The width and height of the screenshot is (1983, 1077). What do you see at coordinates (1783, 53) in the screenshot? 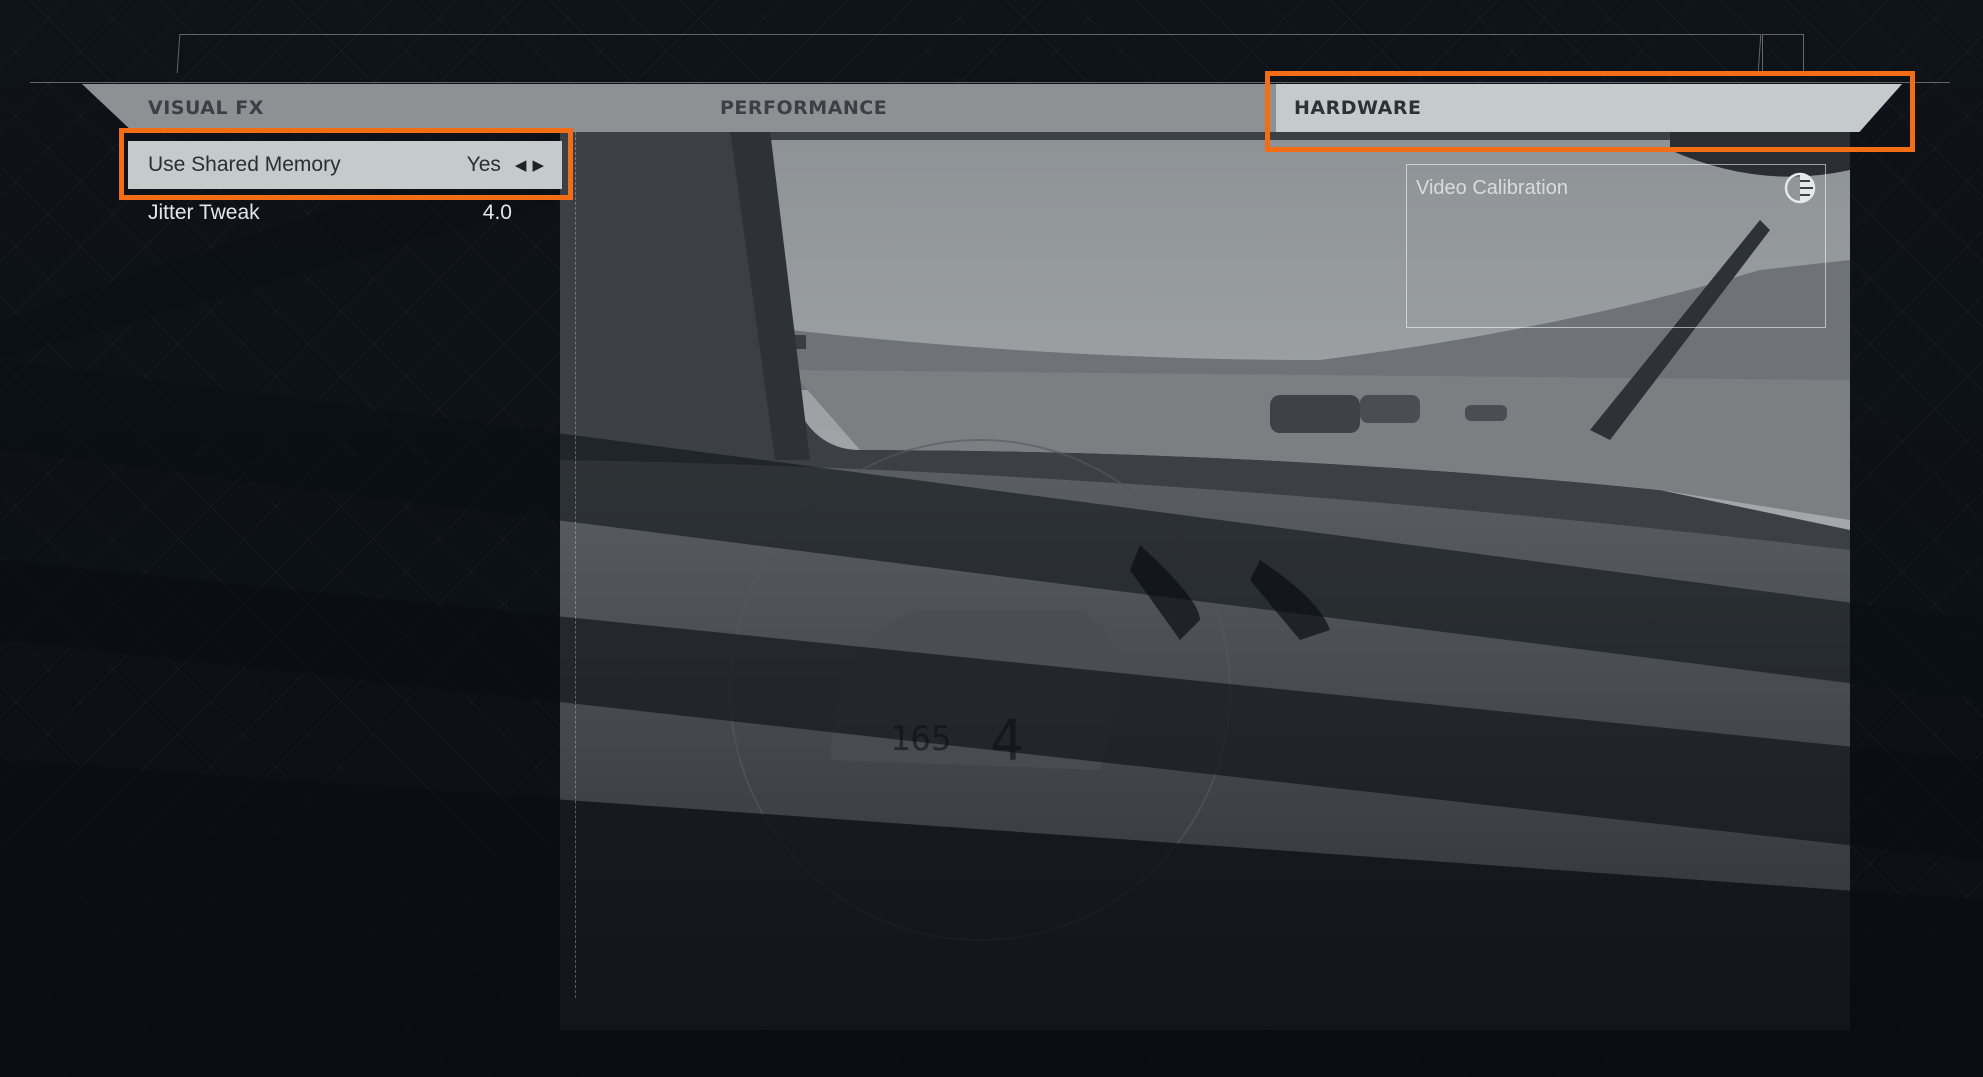
I see `top-frame-end-cap` at bounding box center [1783, 53].